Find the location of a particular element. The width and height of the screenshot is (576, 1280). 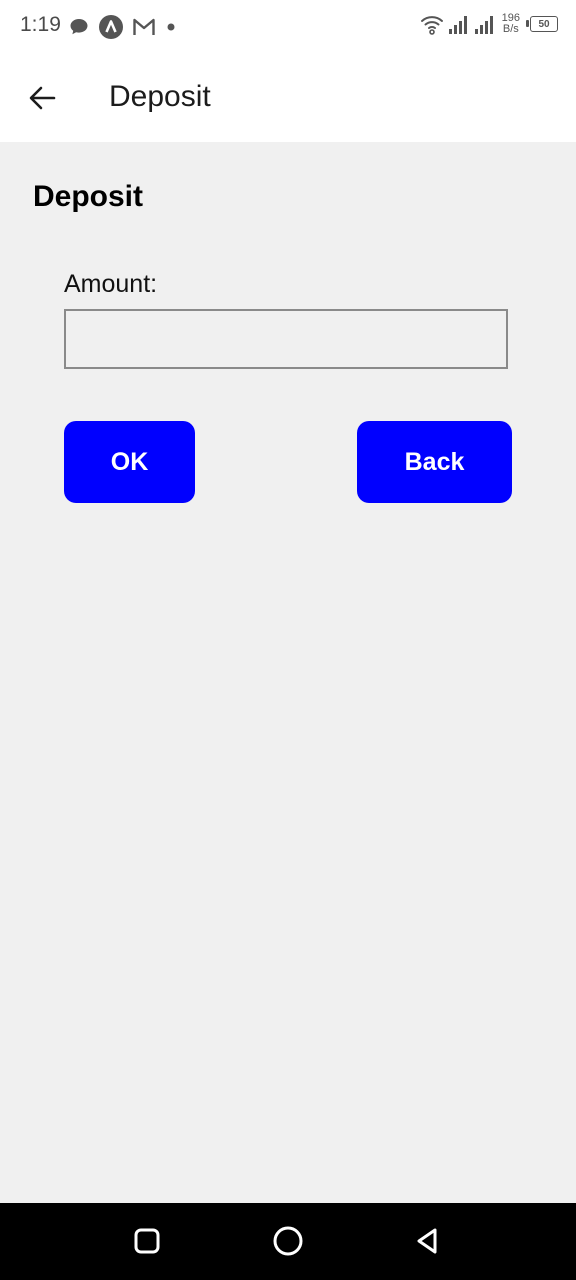

app-bar-title: Deposit is located at coordinates (160, 96).